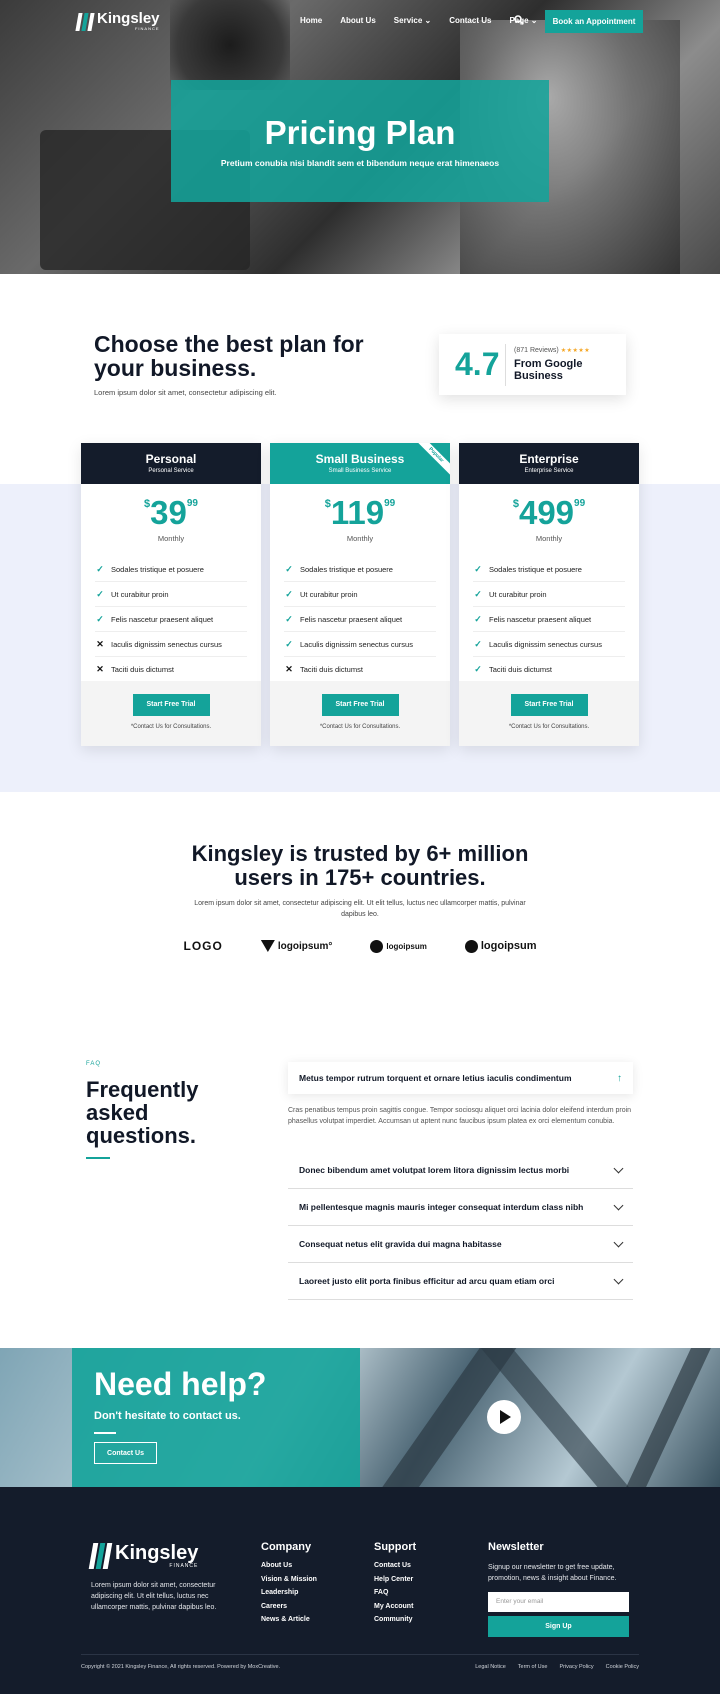 The width and height of the screenshot is (720, 1694). What do you see at coordinates (395, 1606) in the screenshot?
I see `footer-link: My Account` at bounding box center [395, 1606].